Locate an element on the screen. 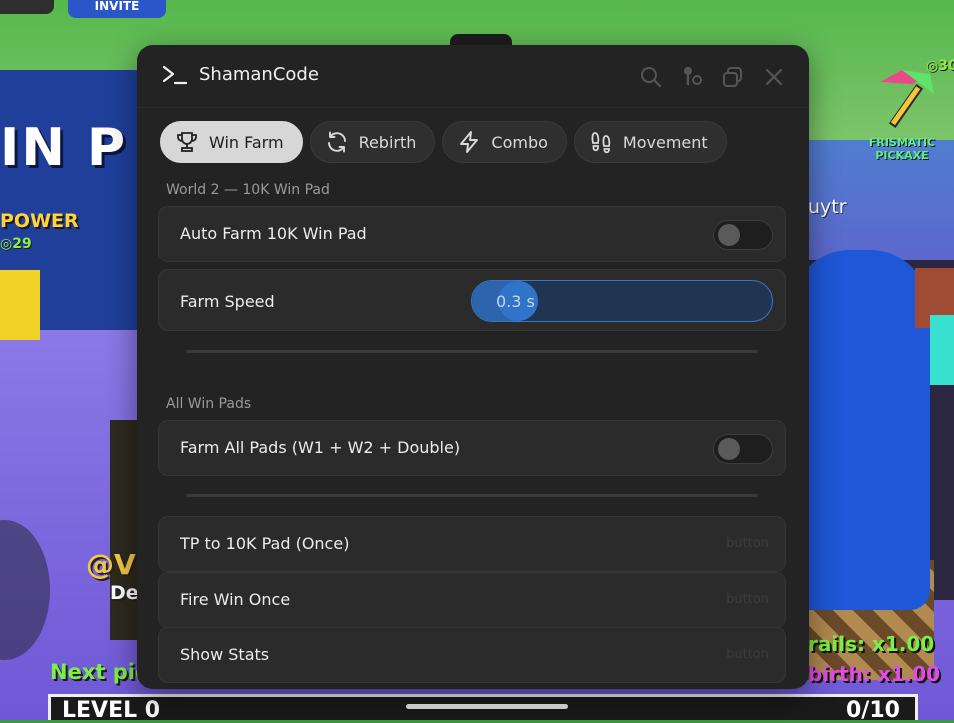 Image resolution: width=954 pixels, height=723 pixels. tab-win-farm: Win Farm is located at coordinates (231, 142).